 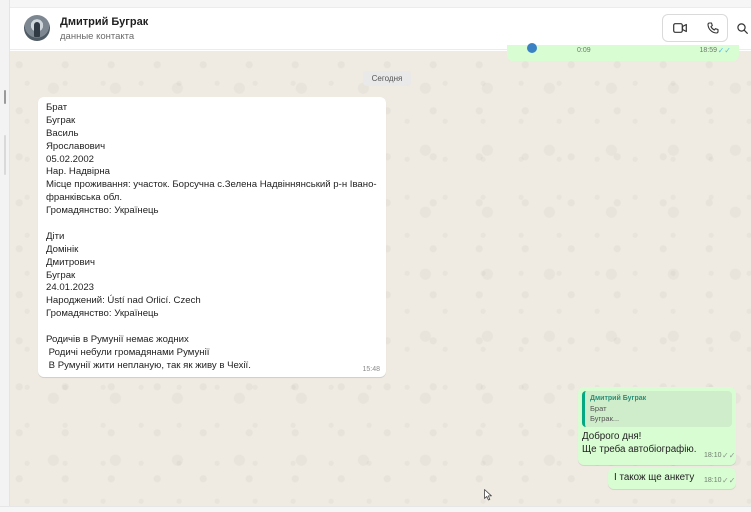 What do you see at coordinates (654, 477) in the screenshot?
I see `message-line: І також ще анкету` at bounding box center [654, 477].